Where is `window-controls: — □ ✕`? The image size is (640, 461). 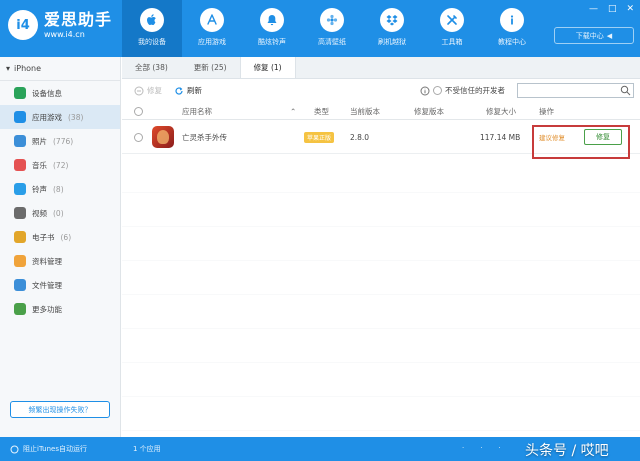
window-controls: — □ ✕ is located at coordinates (611, 9).